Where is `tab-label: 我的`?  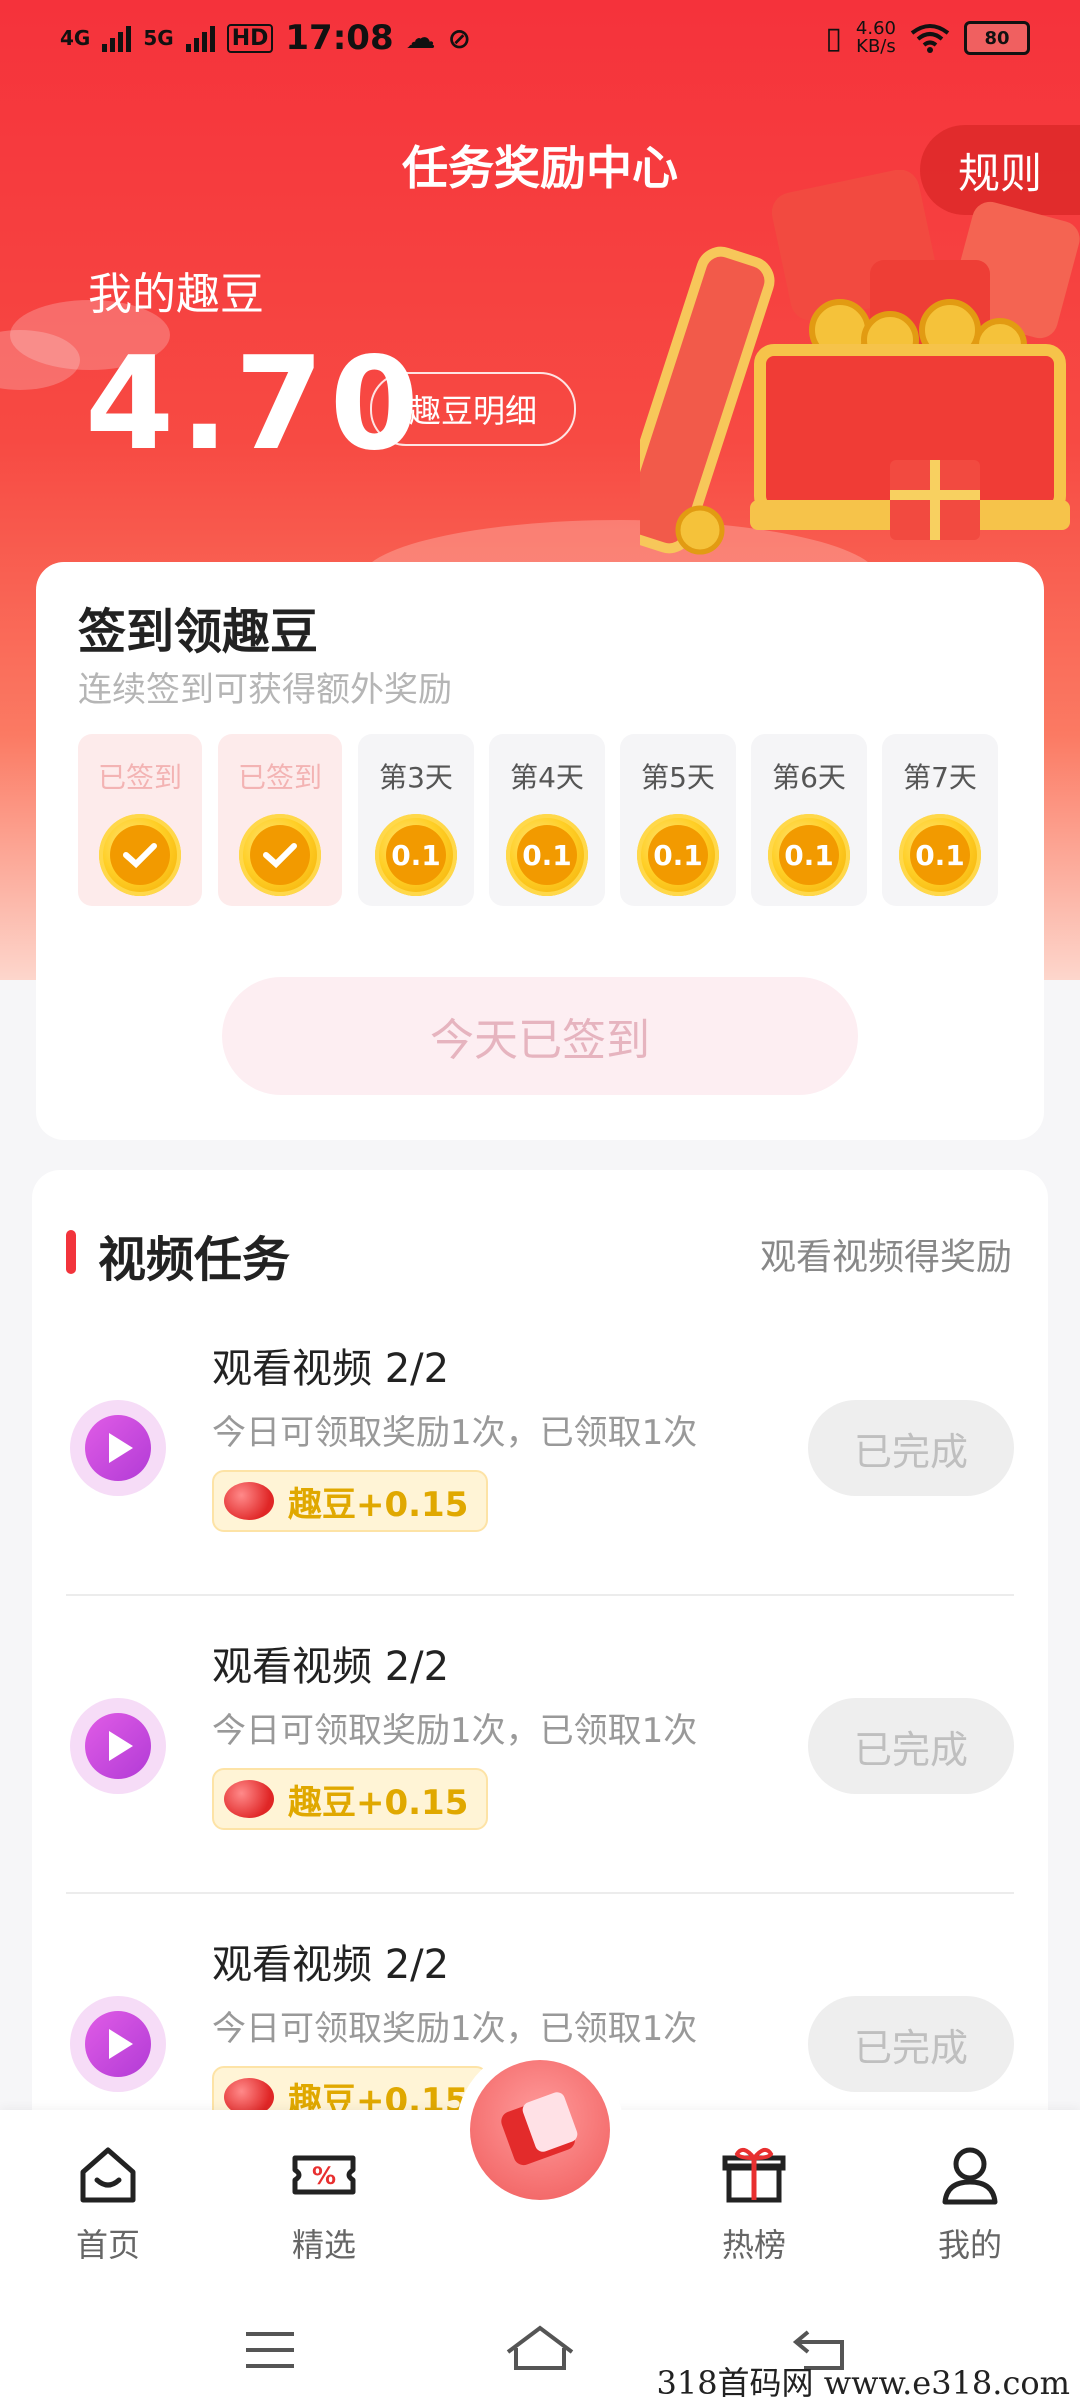
tab-label: 我的 is located at coordinates (969, 2245).